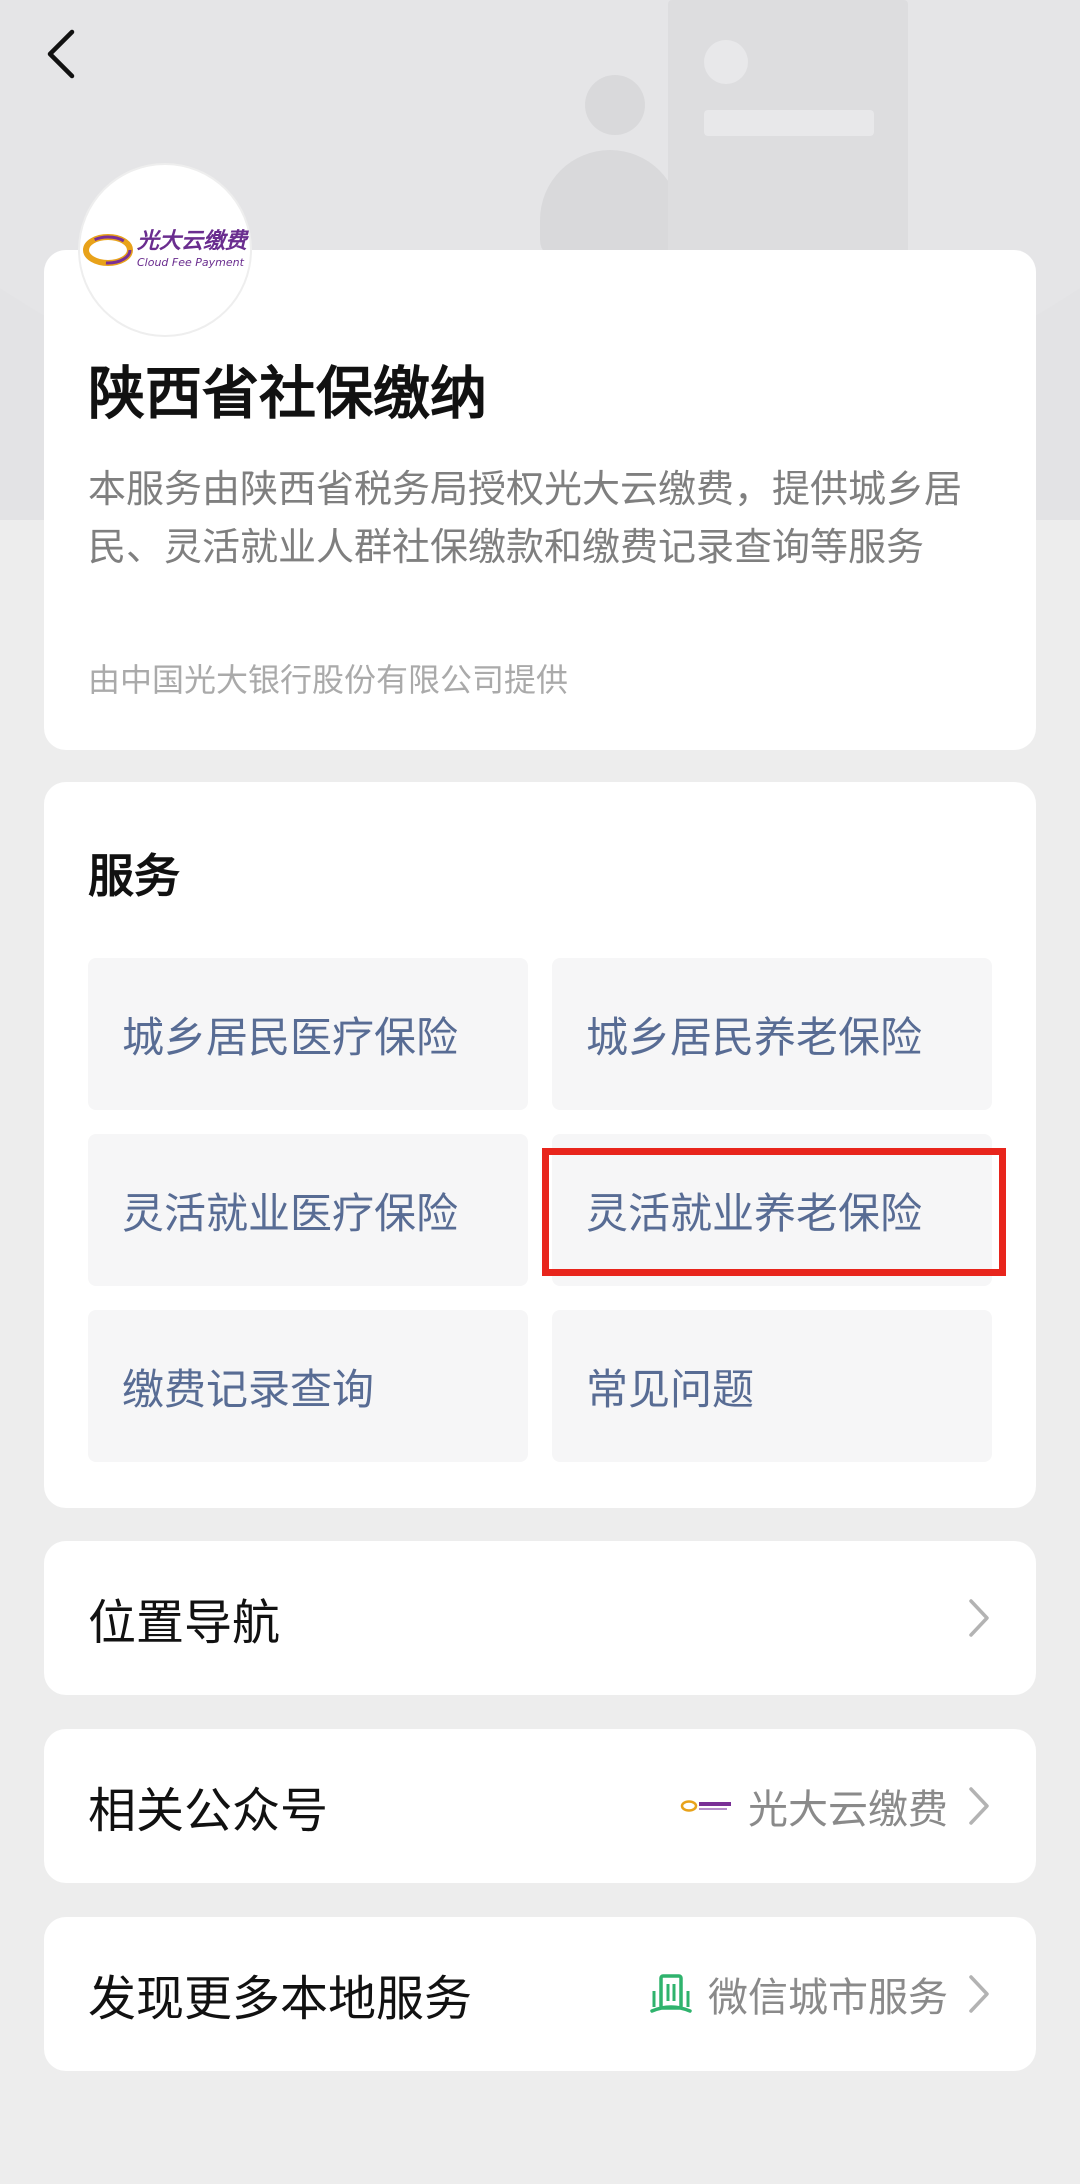 This screenshot has height=2184, width=1080. I want to click on more-local-services-label: 发现更多本地服务, so click(280, 1999).